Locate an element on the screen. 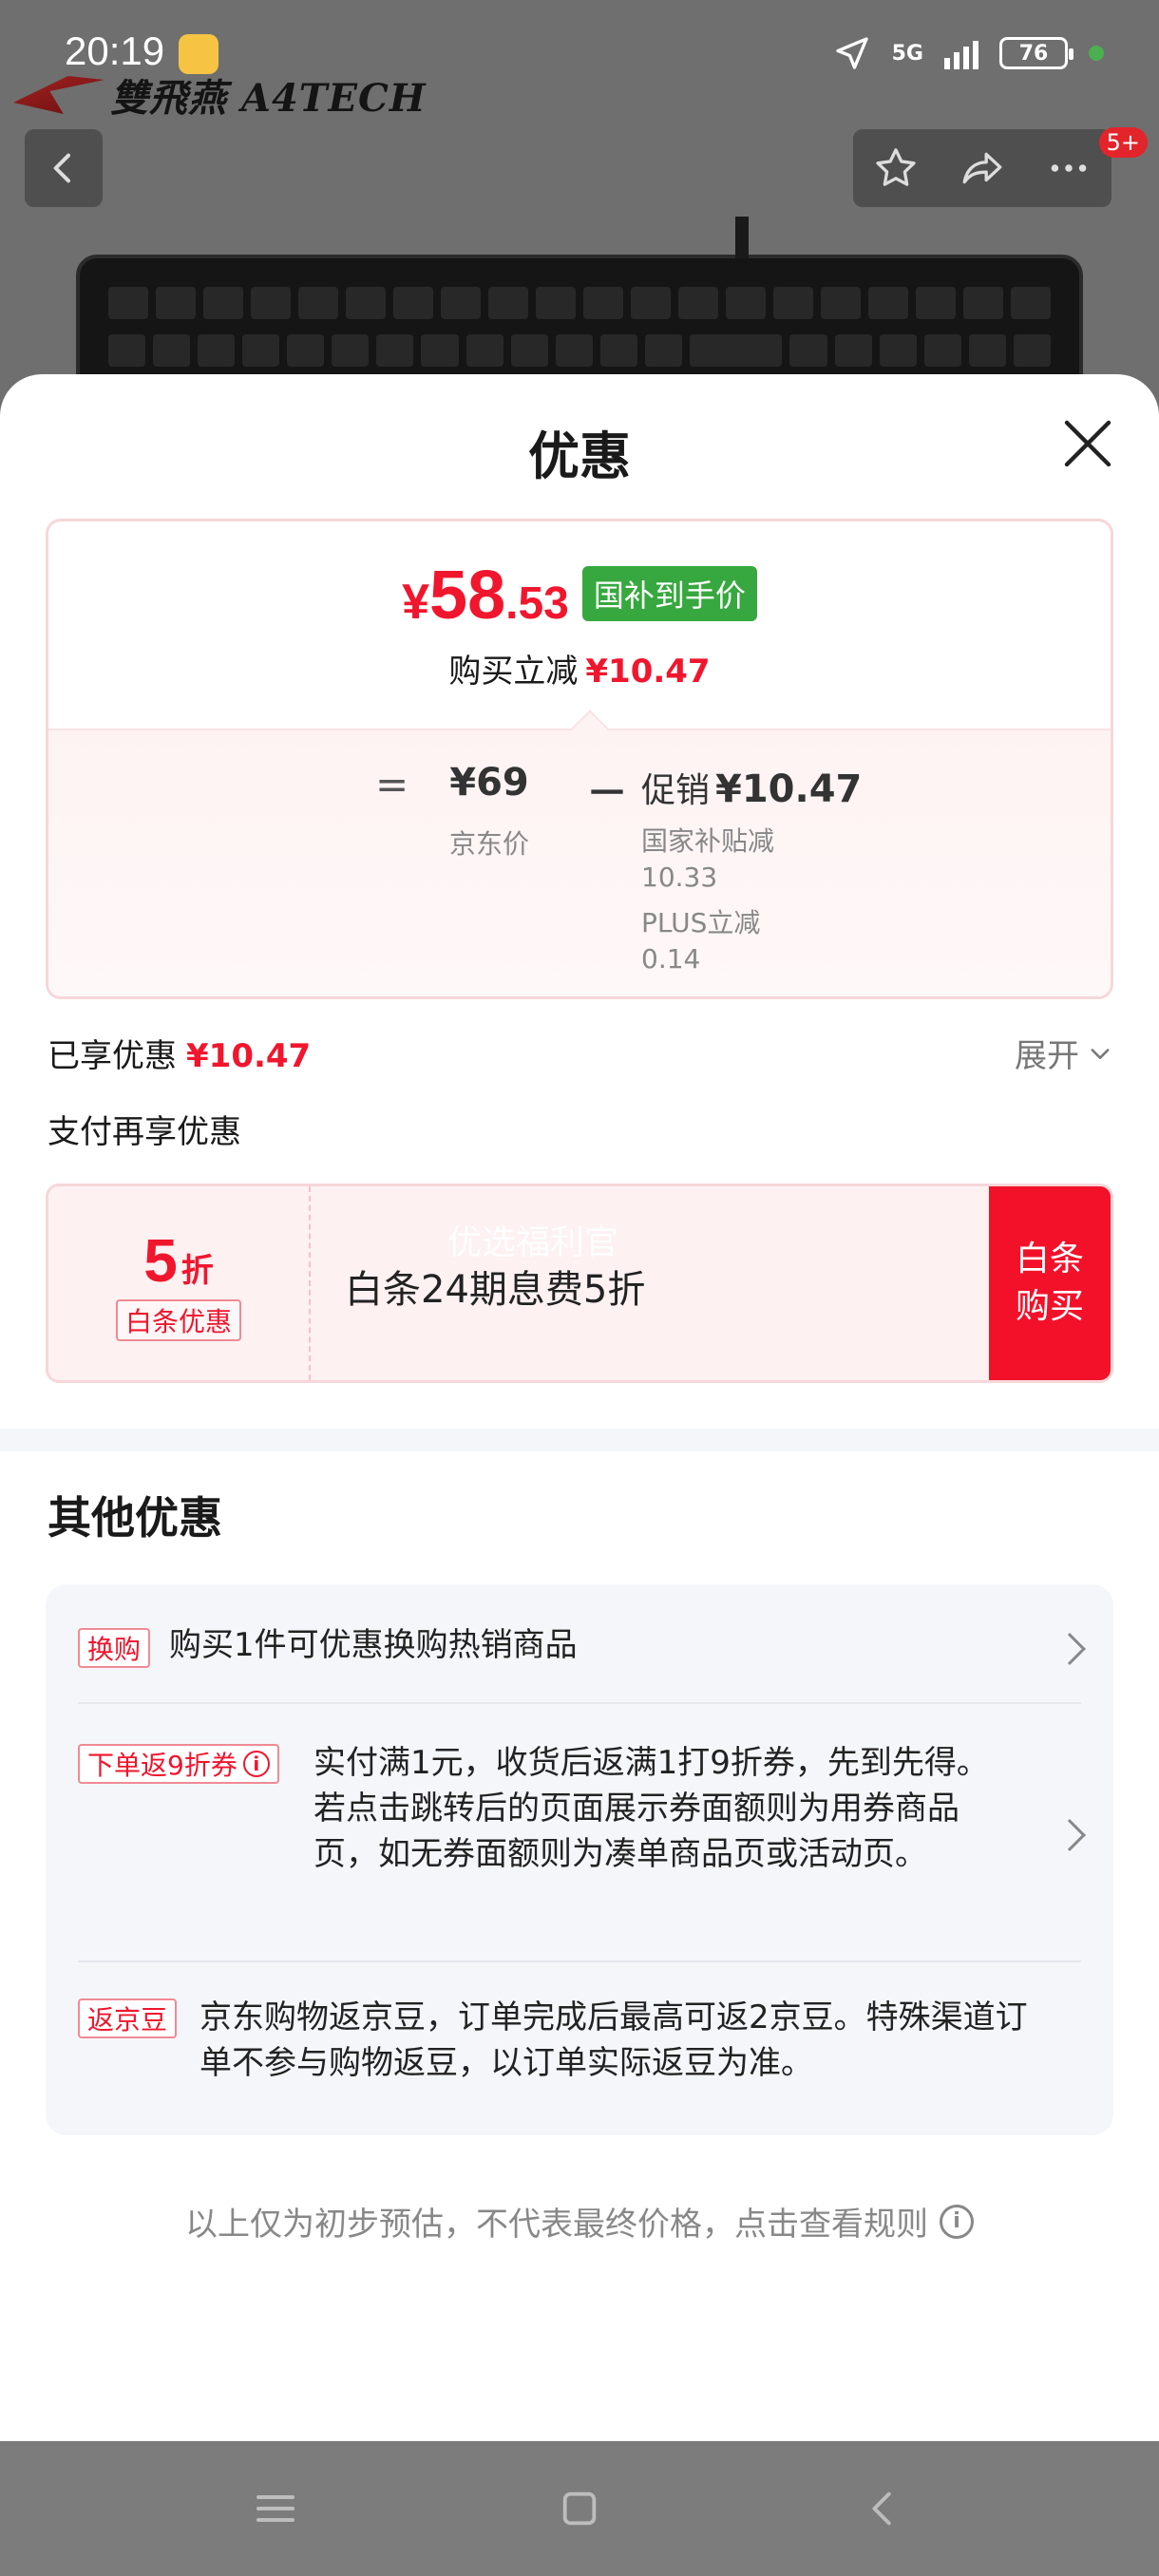 Image resolution: width=1159 pixels, height=2576 pixels. expand-label: 展开 is located at coordinates (1047, 1056).